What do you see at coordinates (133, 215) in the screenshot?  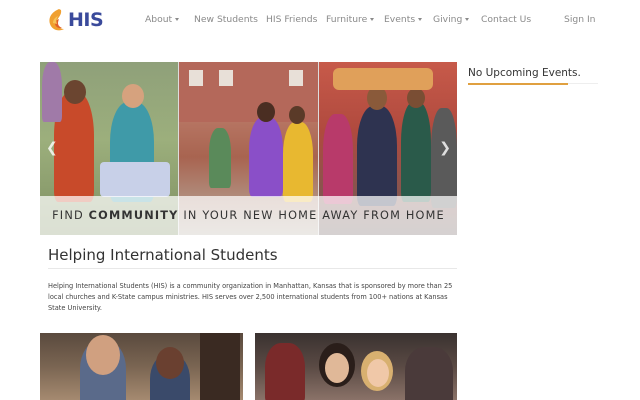 I see `hero-caption-bold: COMMUNITY` at bounding box center [133, 215].